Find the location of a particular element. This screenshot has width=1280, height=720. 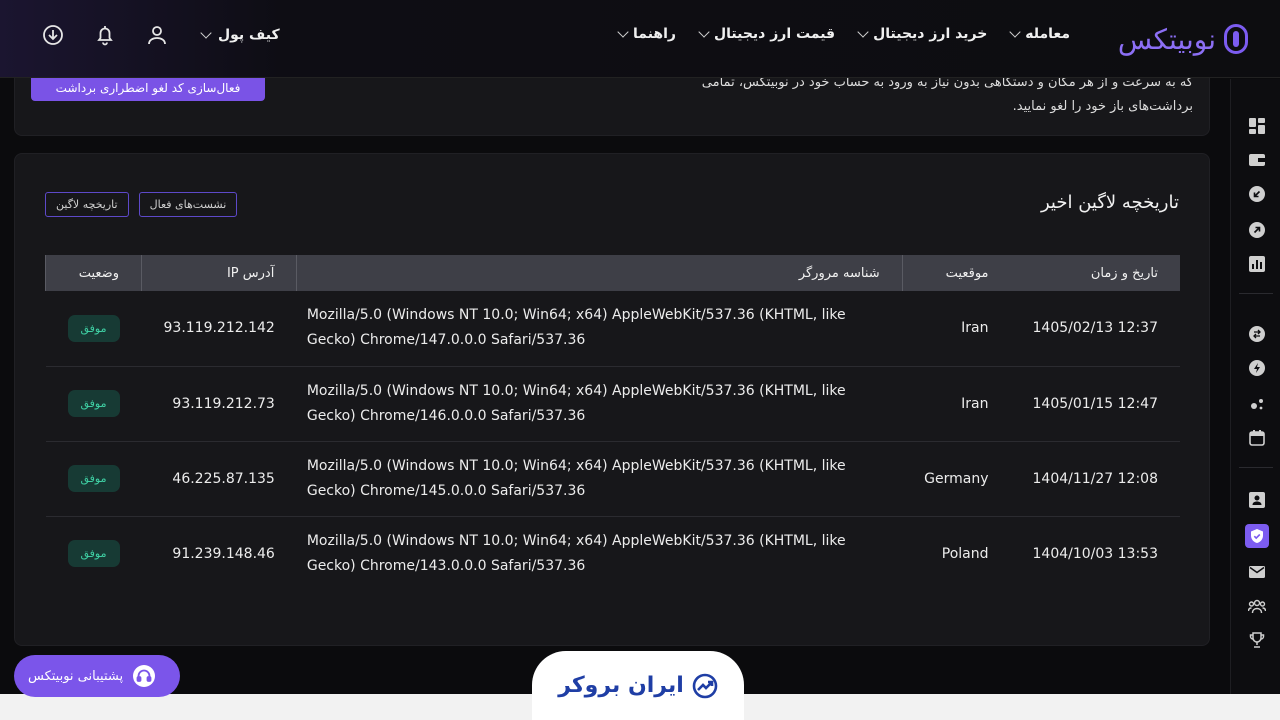

nav-item-buy-crypto: خرید ارز دیجیتال is located at coordinates (922, 34).